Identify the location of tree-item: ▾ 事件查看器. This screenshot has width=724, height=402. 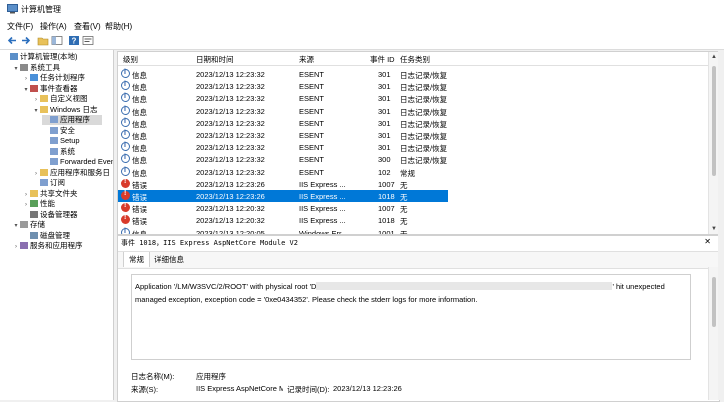
(49, 89).